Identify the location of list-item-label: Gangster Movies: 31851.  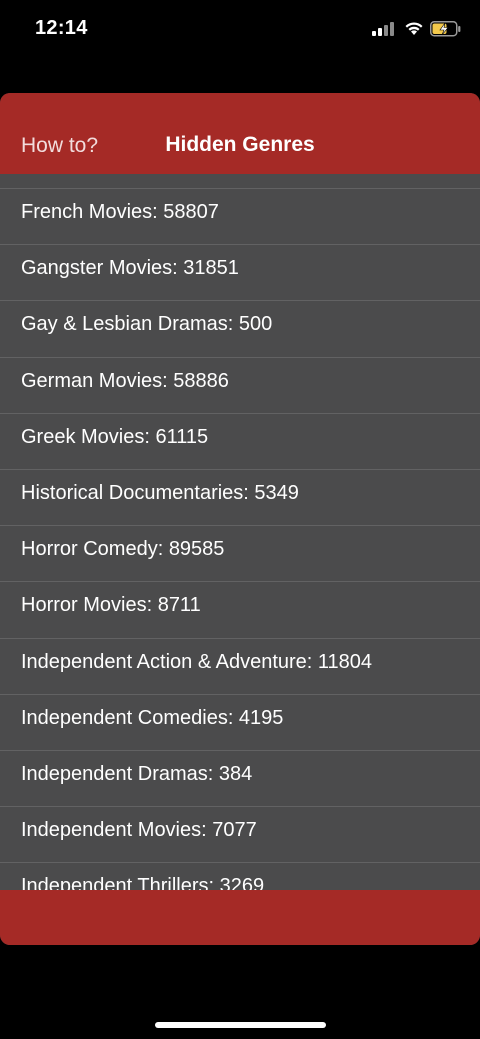
(130, 268).